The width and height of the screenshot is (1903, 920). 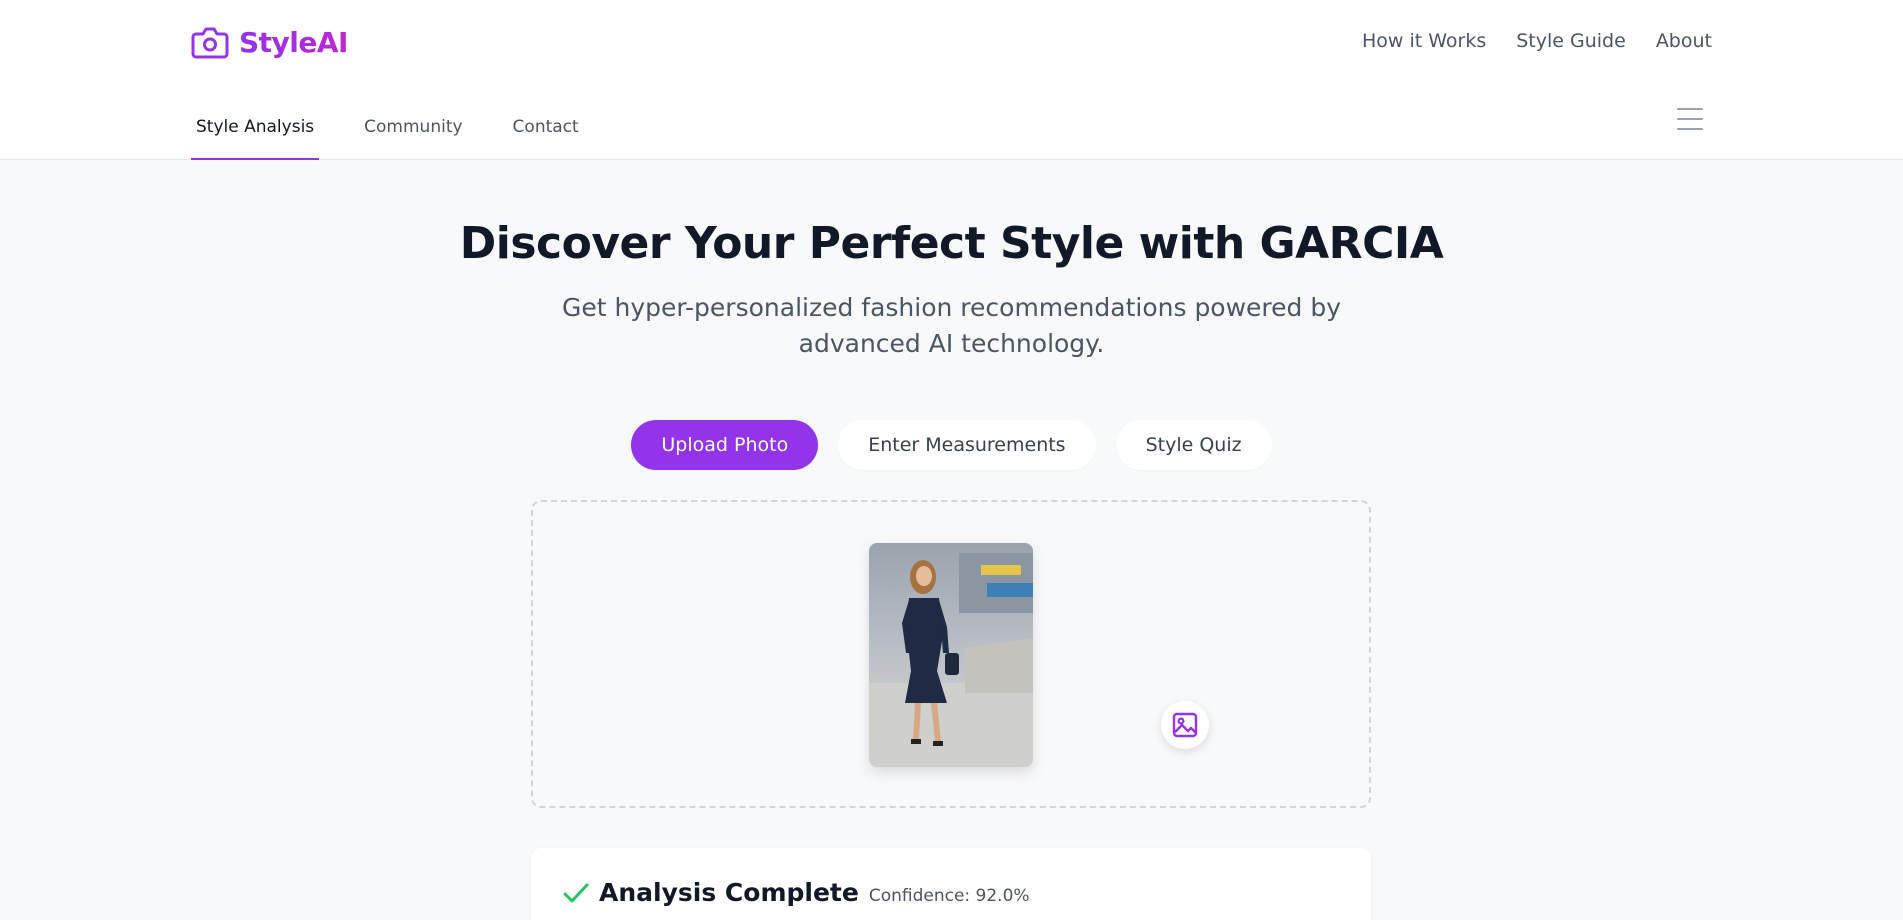 I want to click on choose-image-button, so click(x=1185, y=725).